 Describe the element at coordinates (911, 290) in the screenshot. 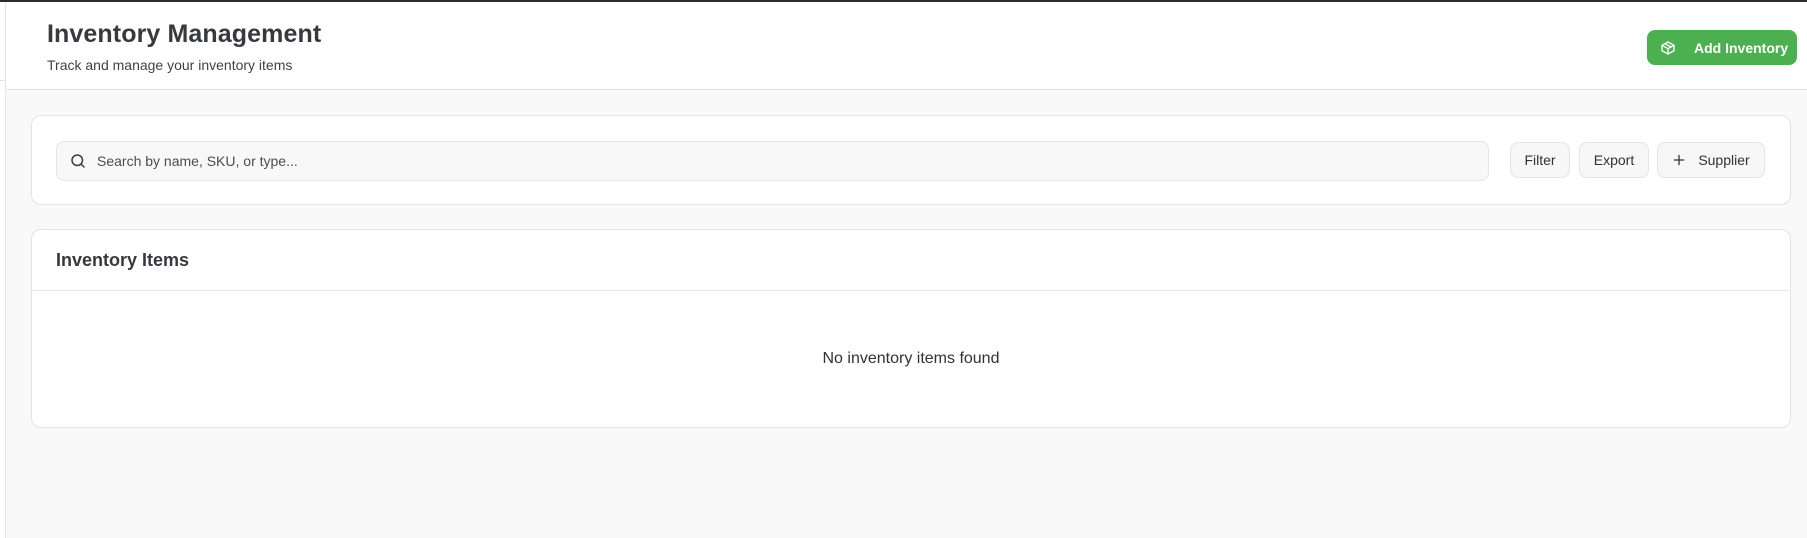

I see `card-divider` at that location.